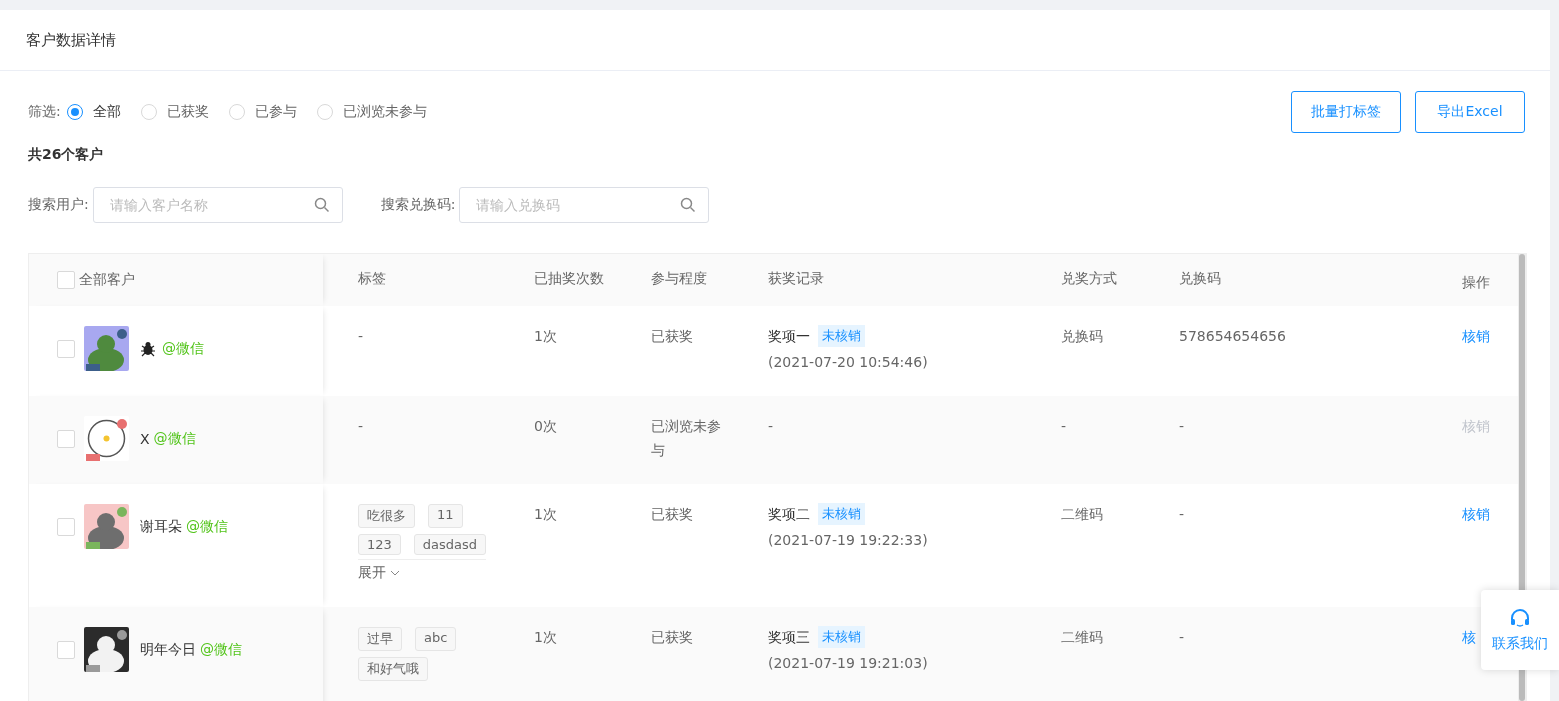 This screenshot has width=1559, height=701. What do you see at coordinates (436, 639) in the screenshot?
I see `tag: abc` at bounding box center [436, 639].